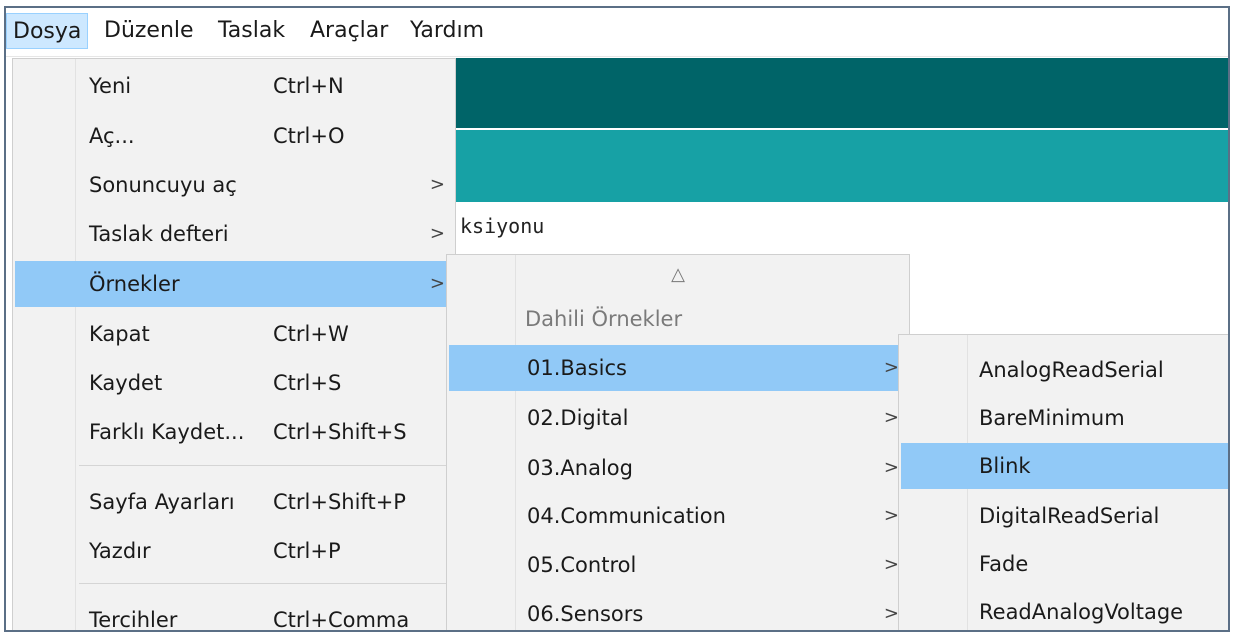 This screenshot has height=636, width=1237. What do you see at coordinates (1071, 370) in the screenshot?
I see `menu-item-label: AnalogReadSerial` at bounding box center [1071, 370].